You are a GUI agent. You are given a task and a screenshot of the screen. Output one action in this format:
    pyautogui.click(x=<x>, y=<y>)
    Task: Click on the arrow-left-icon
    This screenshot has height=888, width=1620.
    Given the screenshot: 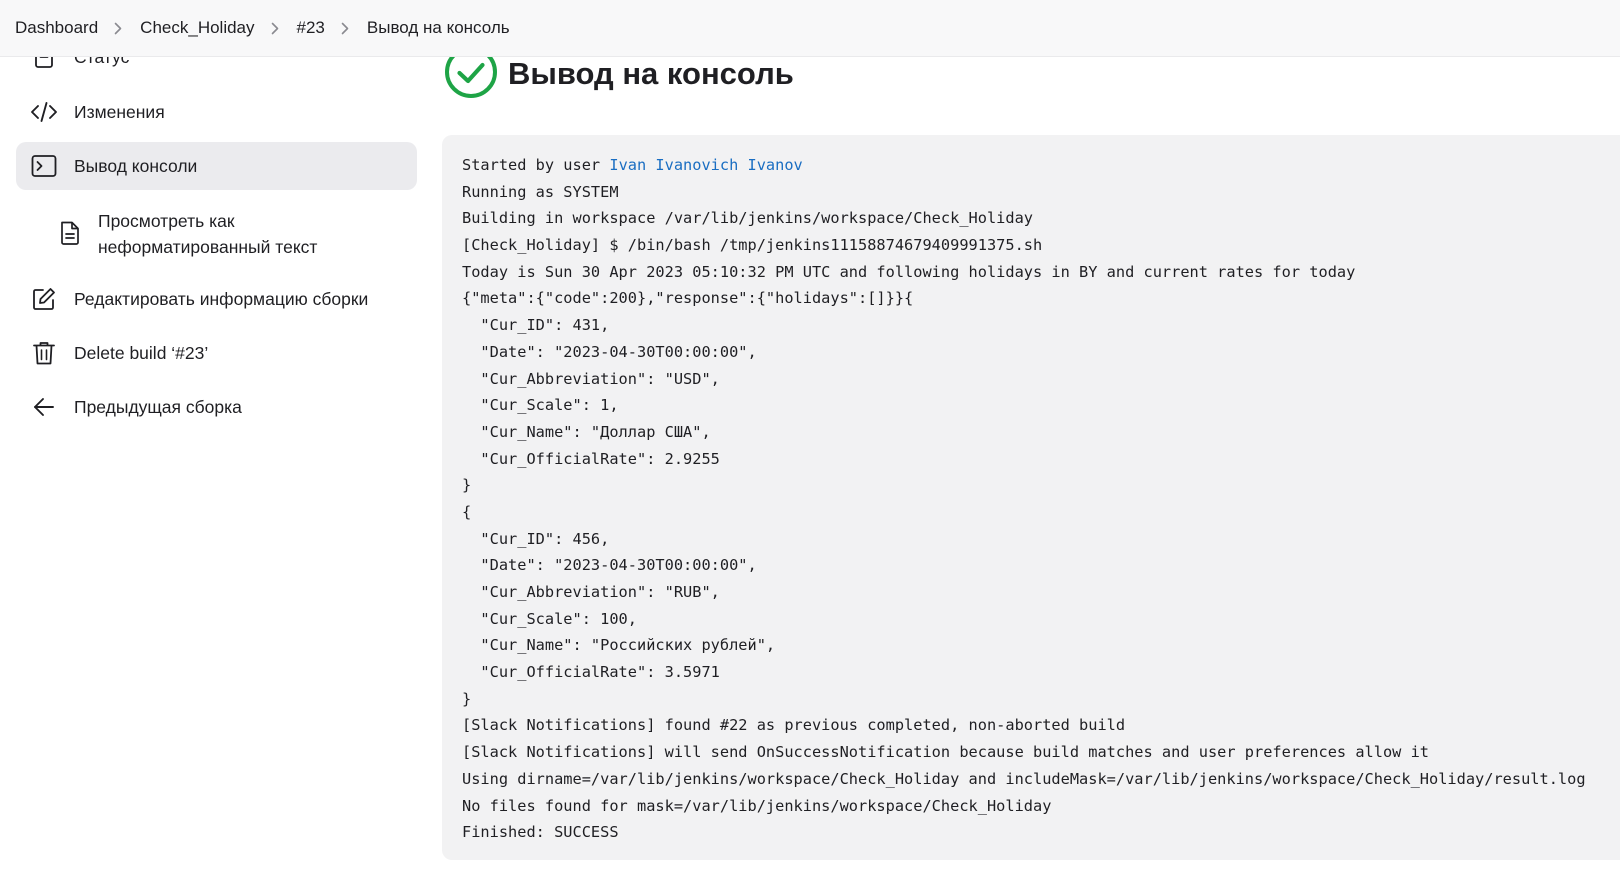 What is the action you would take?
    pyautogui.click(x=44, y=407)
    